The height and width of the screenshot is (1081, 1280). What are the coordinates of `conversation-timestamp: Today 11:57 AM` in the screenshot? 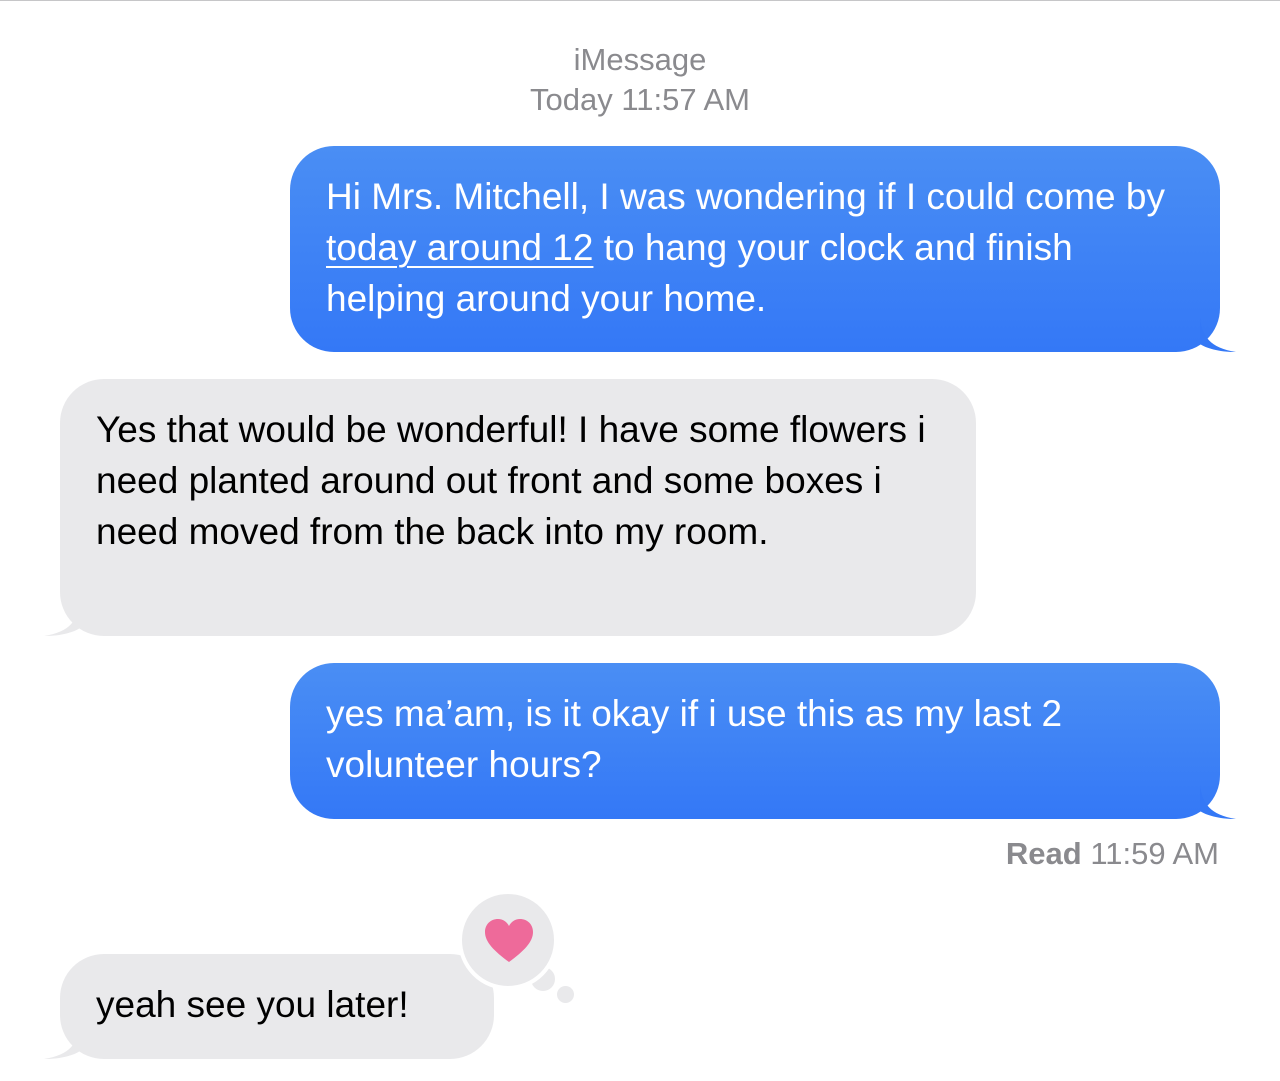 It's located at (639, 99).